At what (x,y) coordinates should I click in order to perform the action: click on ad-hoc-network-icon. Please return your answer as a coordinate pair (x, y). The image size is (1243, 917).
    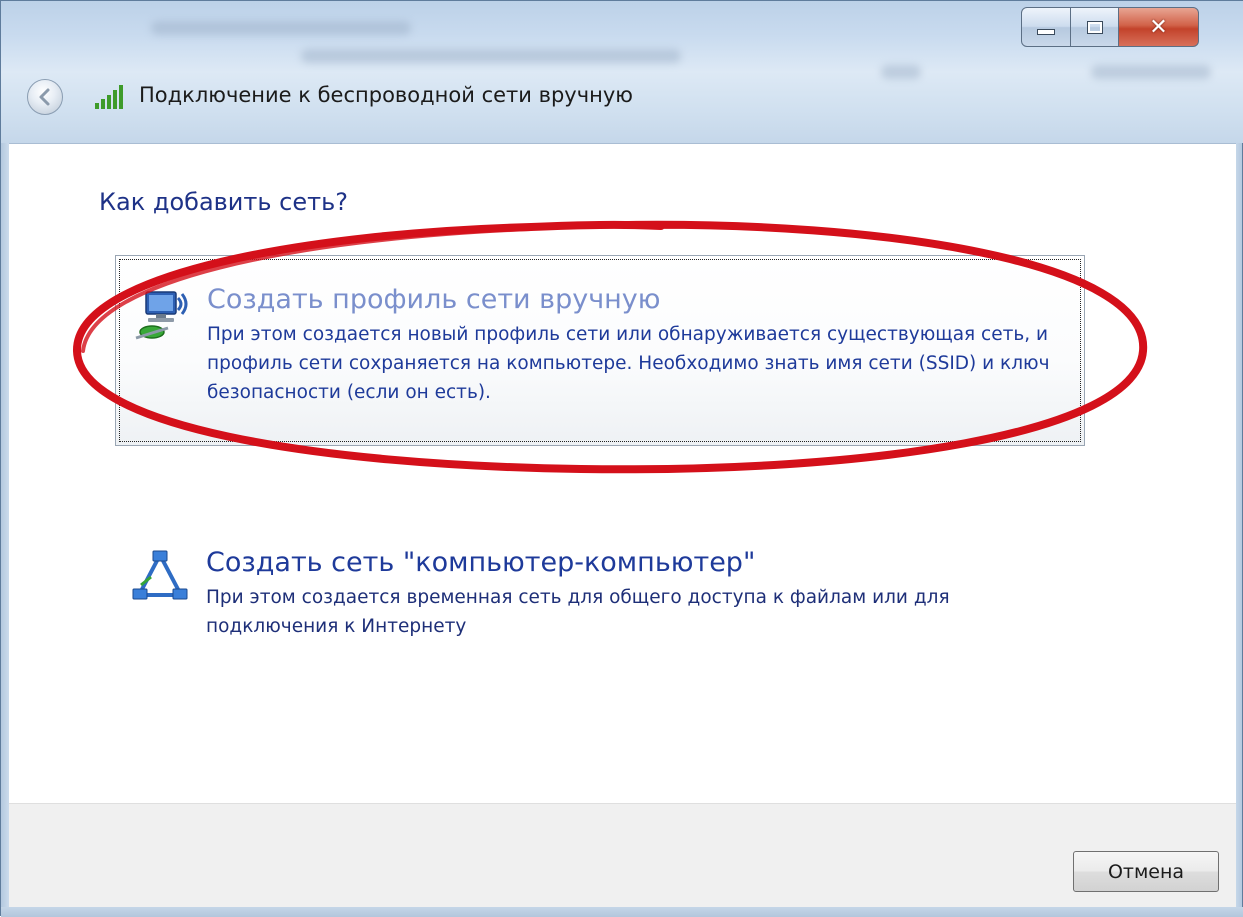
    Looking at the image, I should click on (160, 575).